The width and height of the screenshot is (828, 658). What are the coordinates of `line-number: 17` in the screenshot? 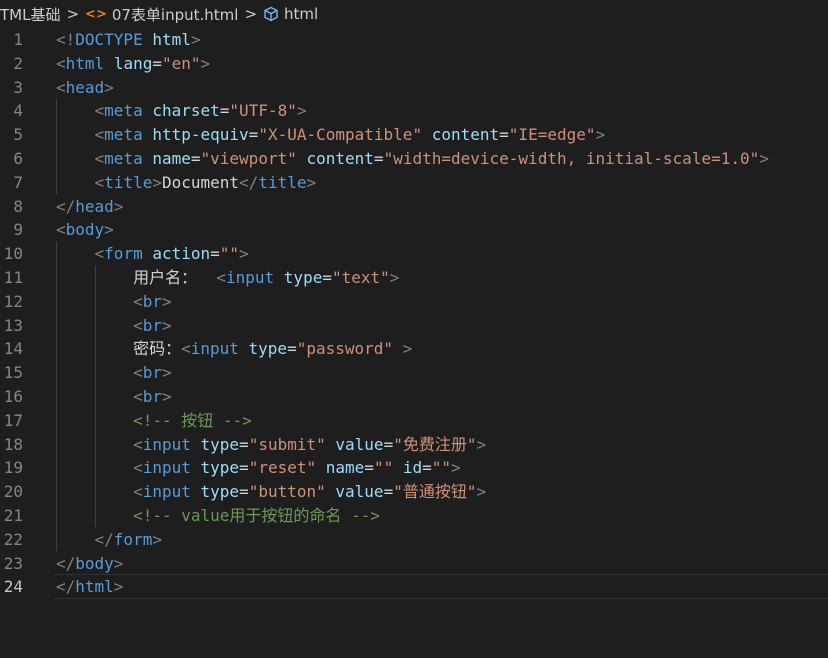 It's located at (13, 420).